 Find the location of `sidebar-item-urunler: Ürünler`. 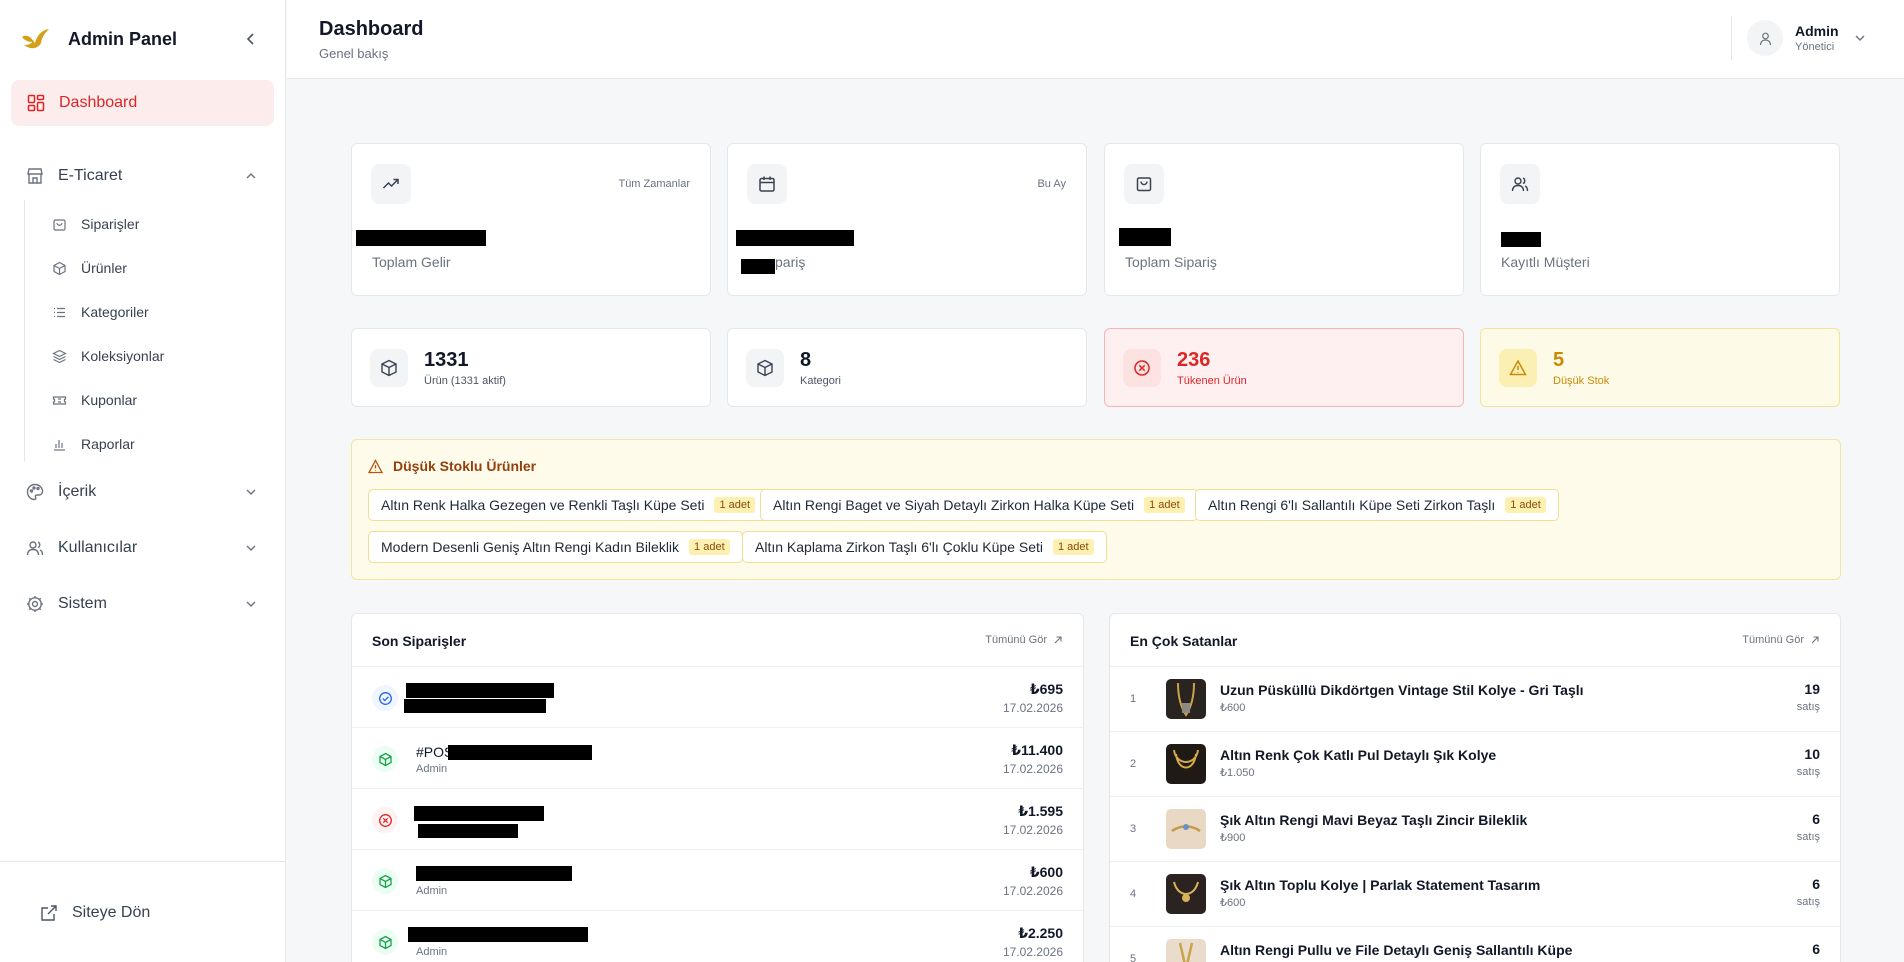

sidebar-item-urunler: Ürünler is located at coordinates (89, 268).